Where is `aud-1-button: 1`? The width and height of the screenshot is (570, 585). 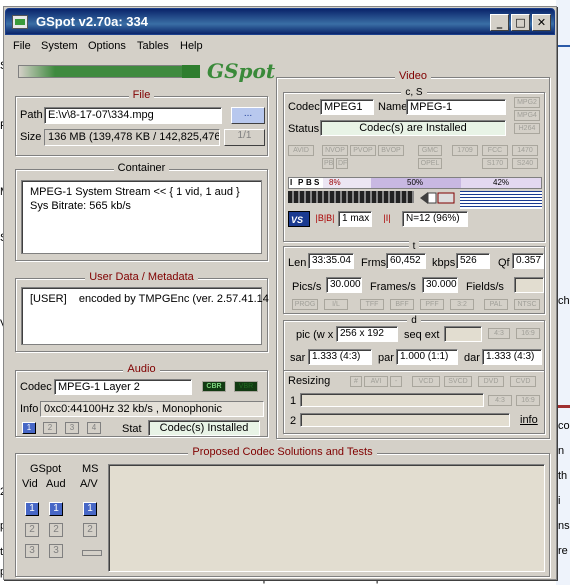 aud-1-button: 1 is located at coordinates (56, 509).